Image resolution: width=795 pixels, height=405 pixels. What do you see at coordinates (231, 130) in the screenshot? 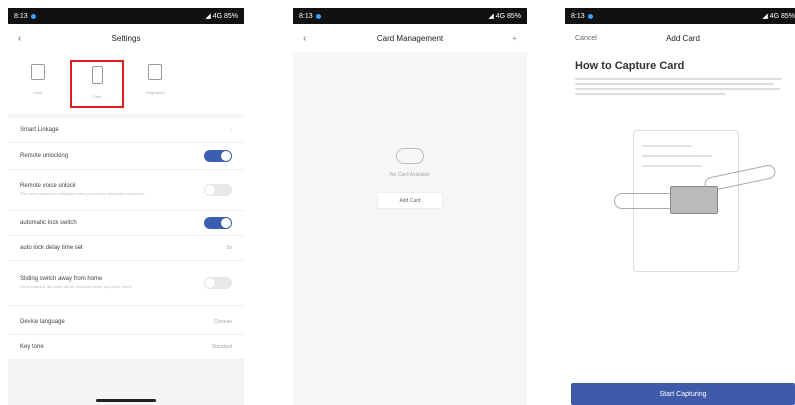
I see `chevron-right-icon: ›` at bounding box center [231, 130].